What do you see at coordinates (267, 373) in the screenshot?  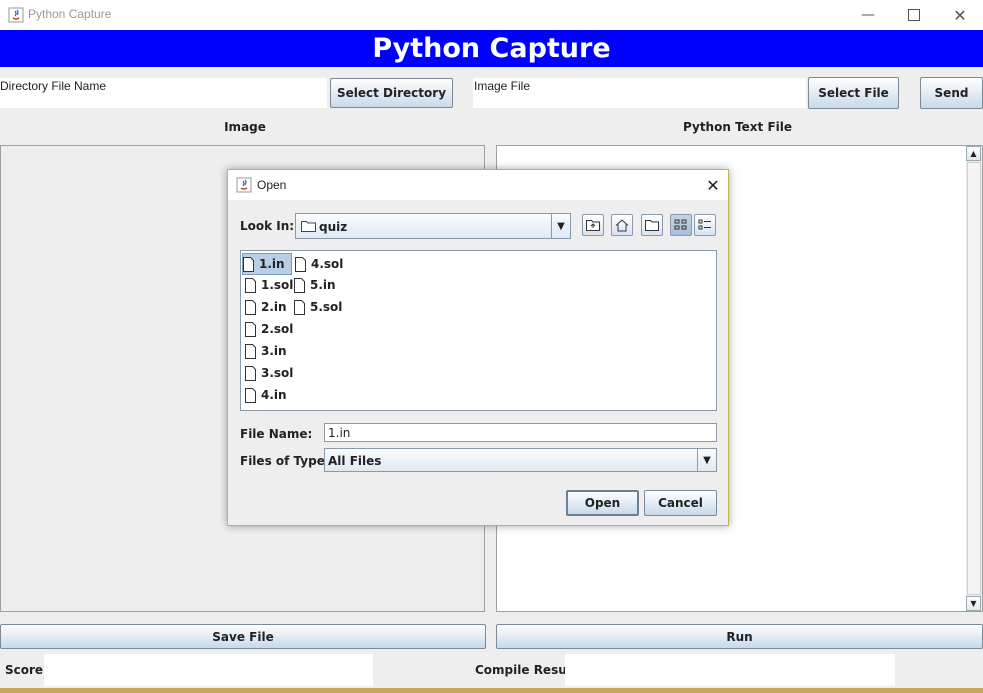 I see `list-item: 3.sol` at bounding box center [267, 373].